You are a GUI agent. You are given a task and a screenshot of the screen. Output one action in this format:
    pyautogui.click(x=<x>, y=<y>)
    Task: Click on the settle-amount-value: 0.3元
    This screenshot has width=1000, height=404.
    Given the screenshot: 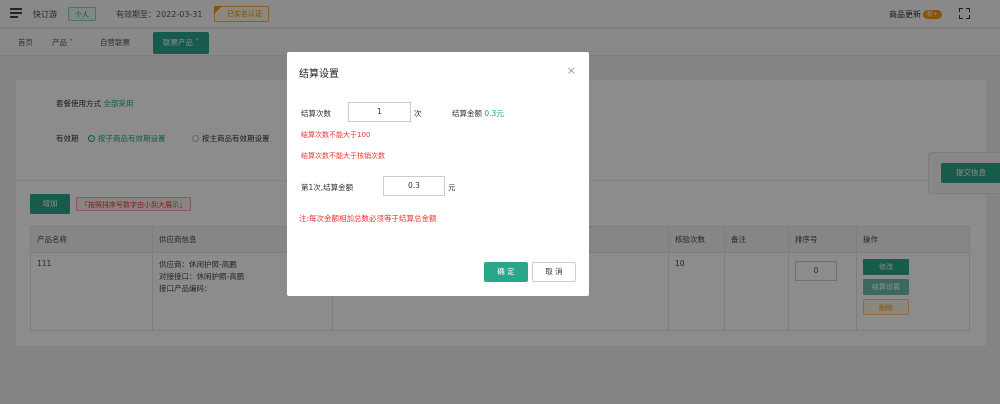 What is the action you would take?
    pyautogui.click(x=494, y=113)
    